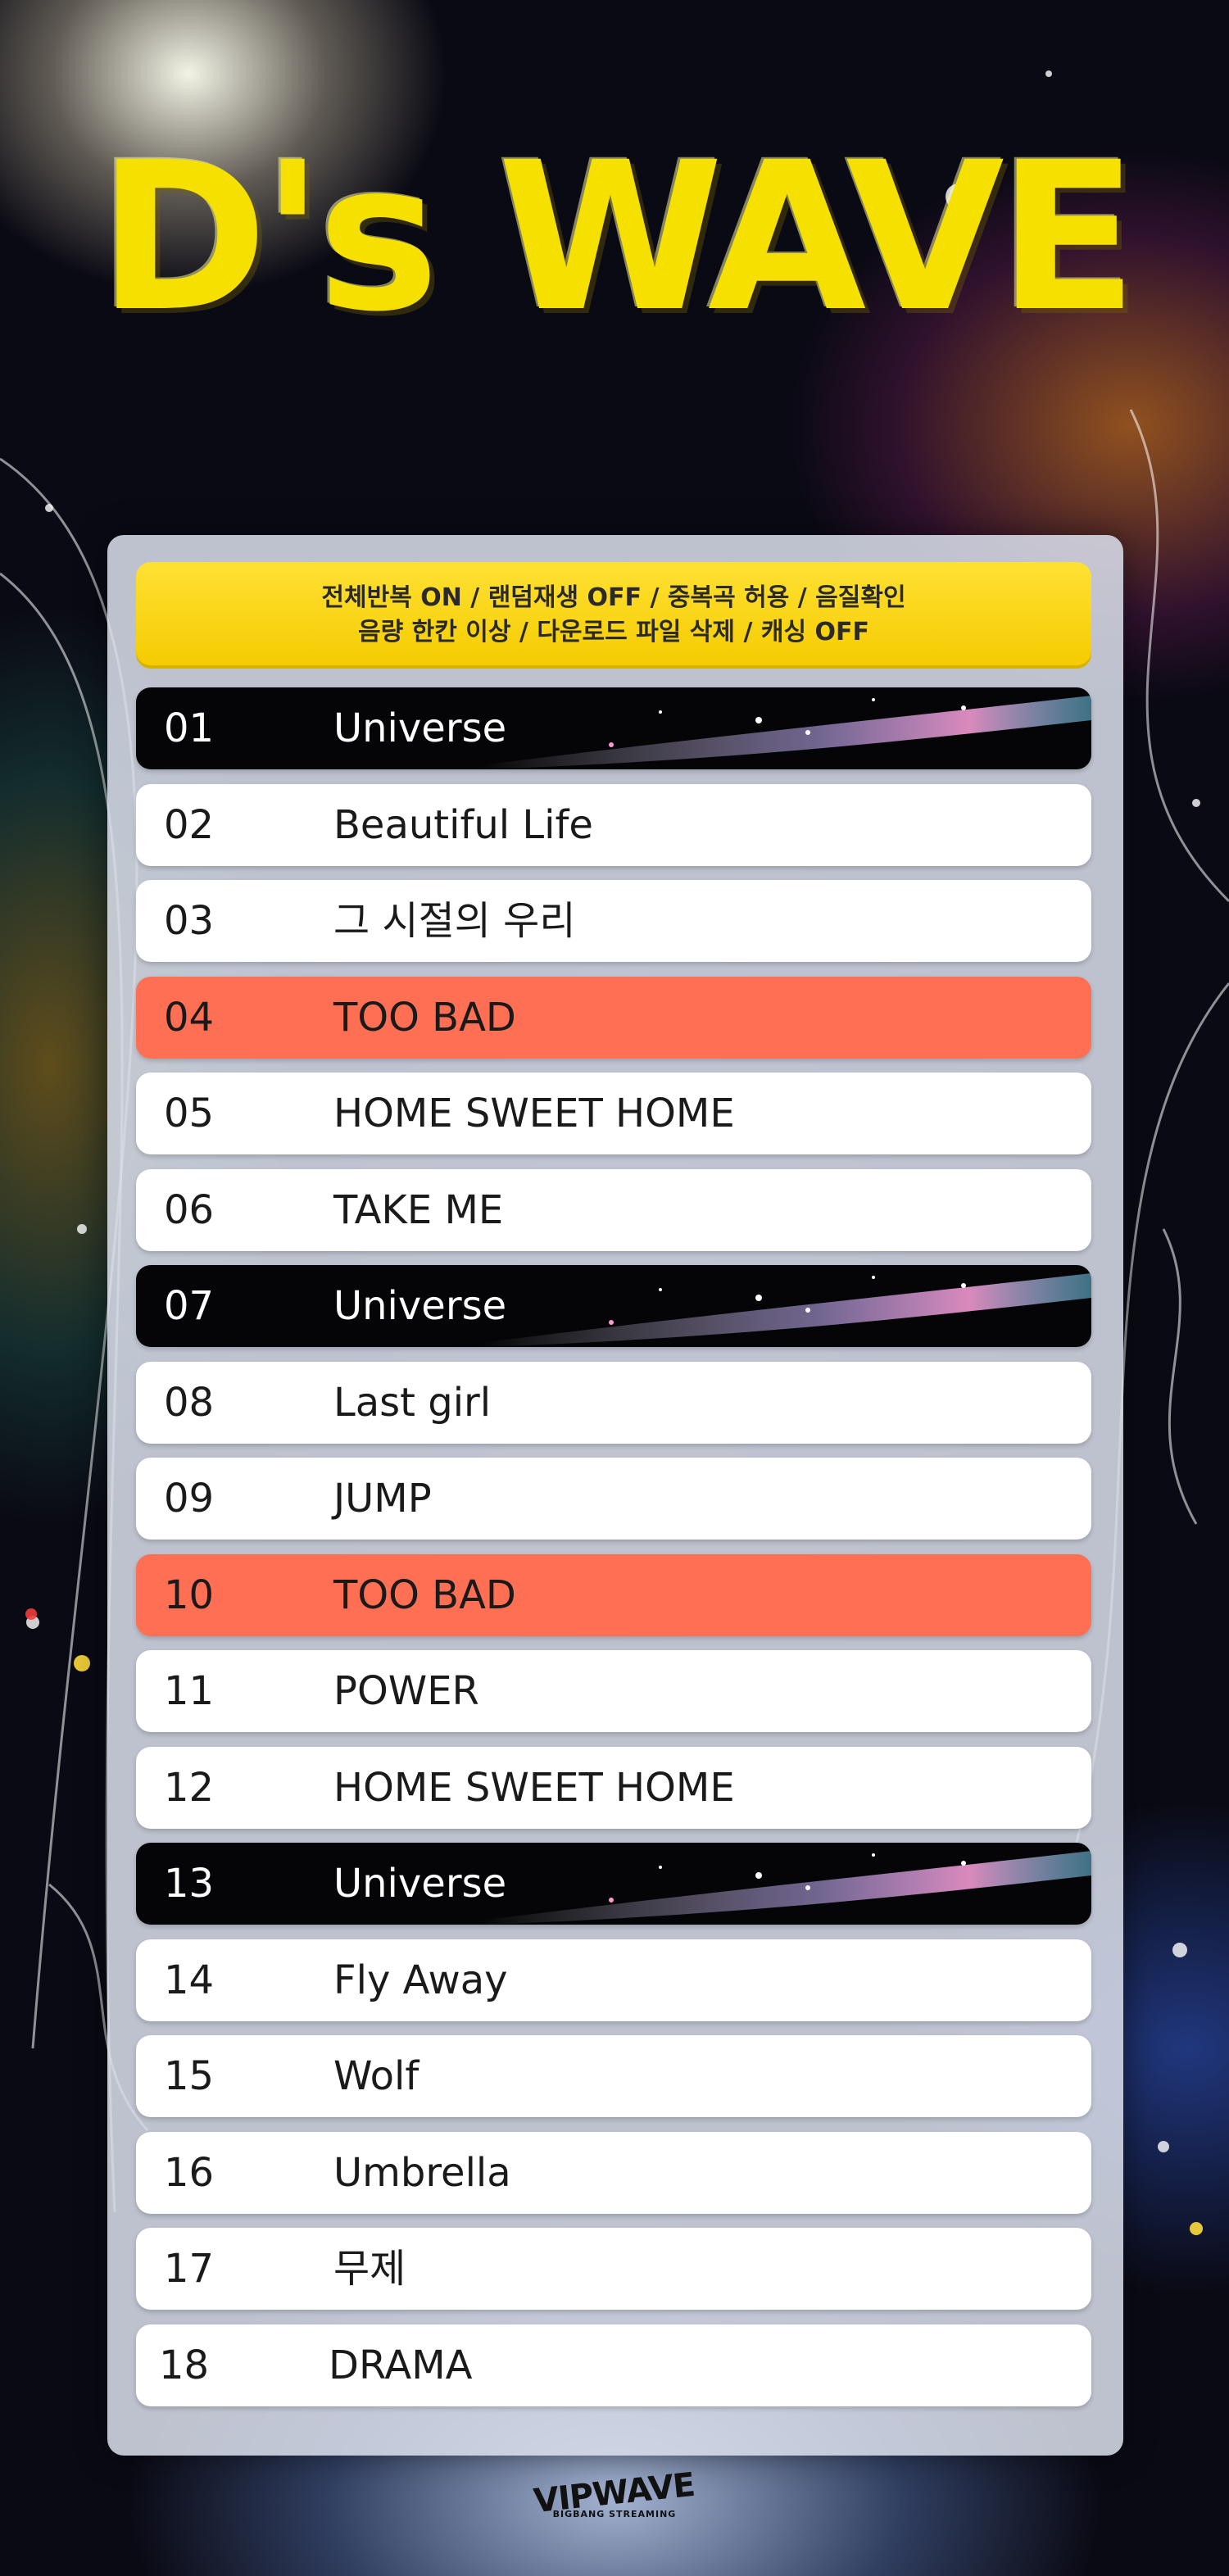 This screenshot has width=1229, height=2576. I want to click on track-number: 07, so click(189, 1306).